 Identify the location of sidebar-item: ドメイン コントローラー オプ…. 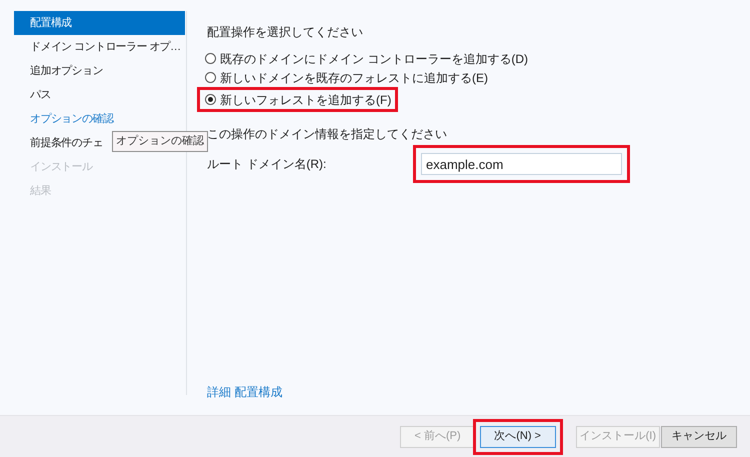
(99, 47).